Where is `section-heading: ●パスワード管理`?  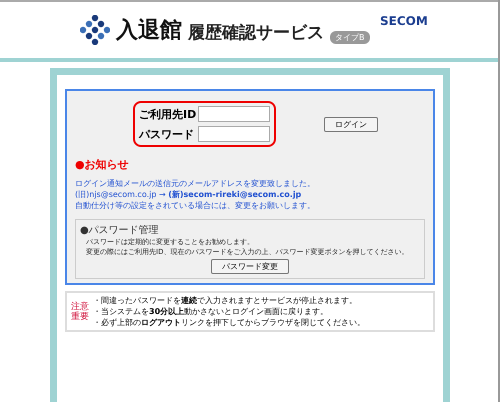 section-heading: ●パスワード管理 is located at coordinates (120, 230).